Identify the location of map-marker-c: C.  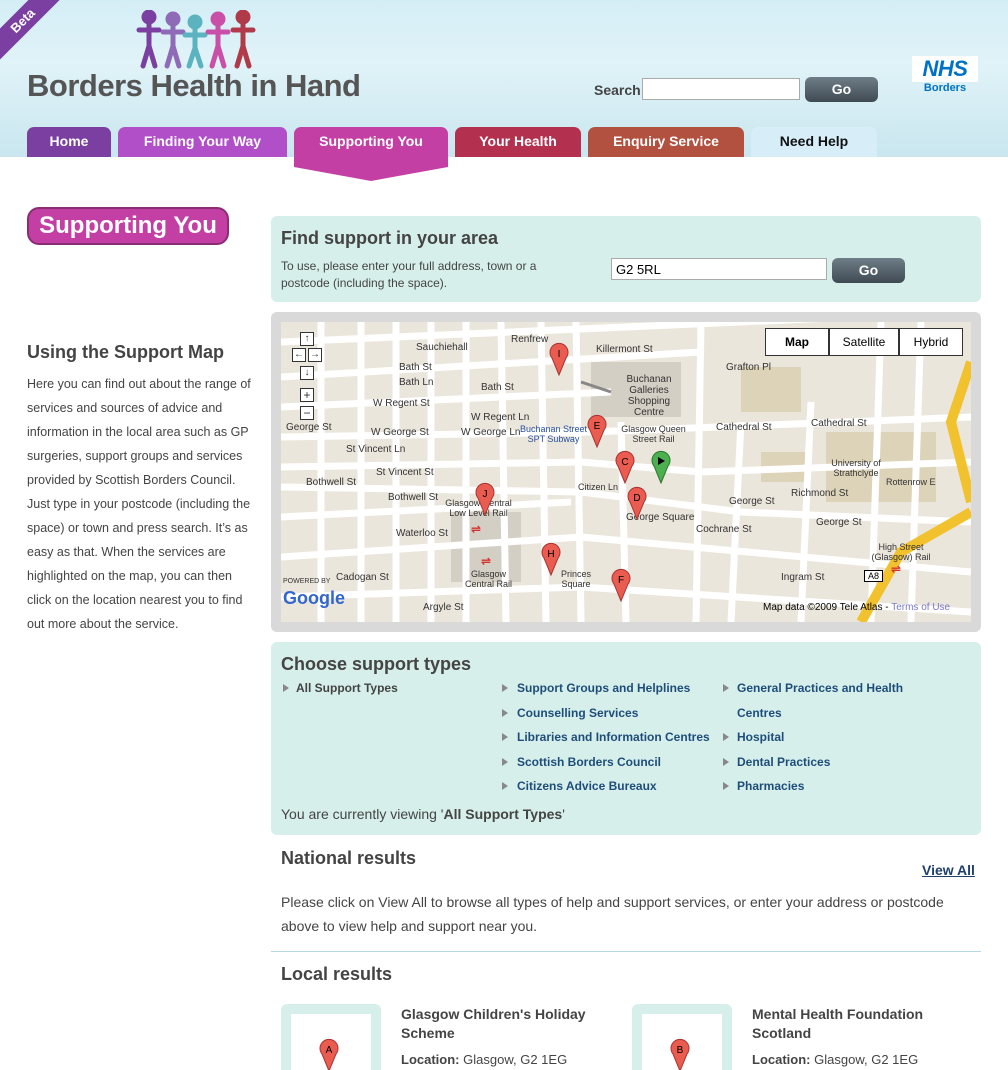
(625, 469).